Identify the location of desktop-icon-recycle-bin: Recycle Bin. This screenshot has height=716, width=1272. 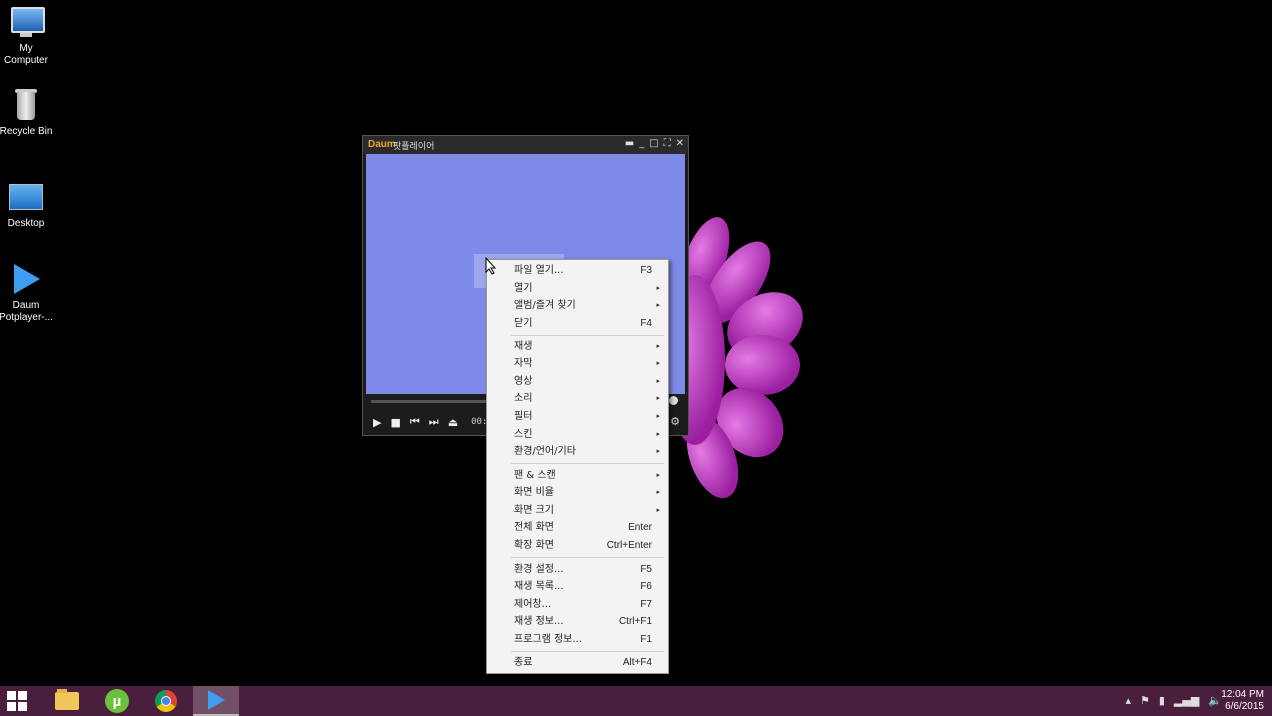
(28, 113).